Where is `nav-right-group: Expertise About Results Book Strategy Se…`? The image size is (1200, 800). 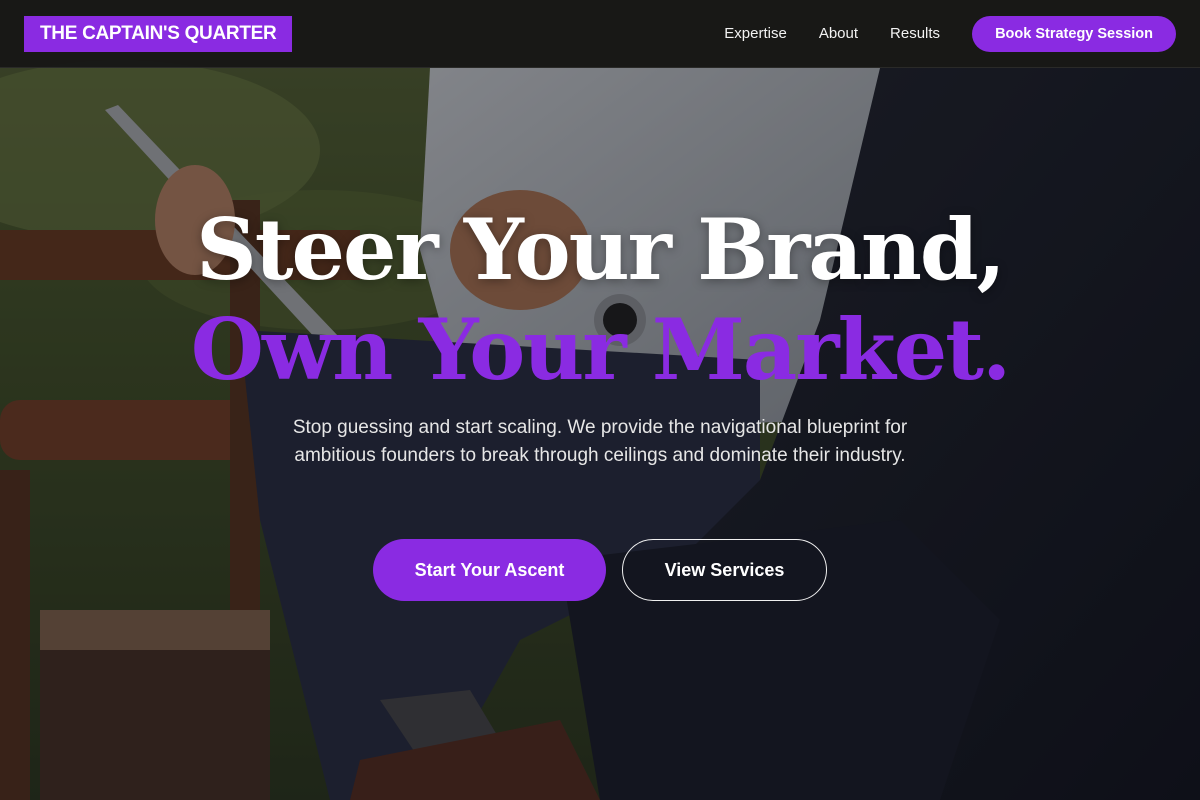
nav-right-group: Expertise About Results Book Strategy Se… is located at coordinates (950, 33).